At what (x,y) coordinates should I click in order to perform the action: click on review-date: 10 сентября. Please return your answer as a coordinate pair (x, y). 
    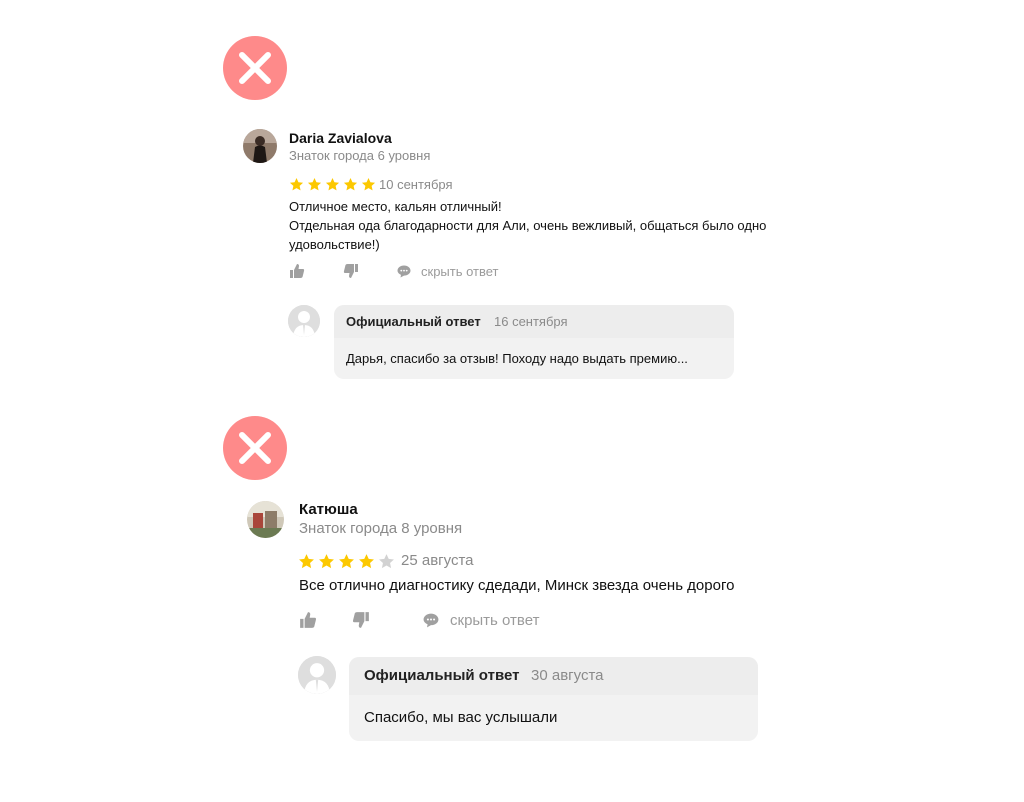
    Looking at the image, I should click on (416, 184).